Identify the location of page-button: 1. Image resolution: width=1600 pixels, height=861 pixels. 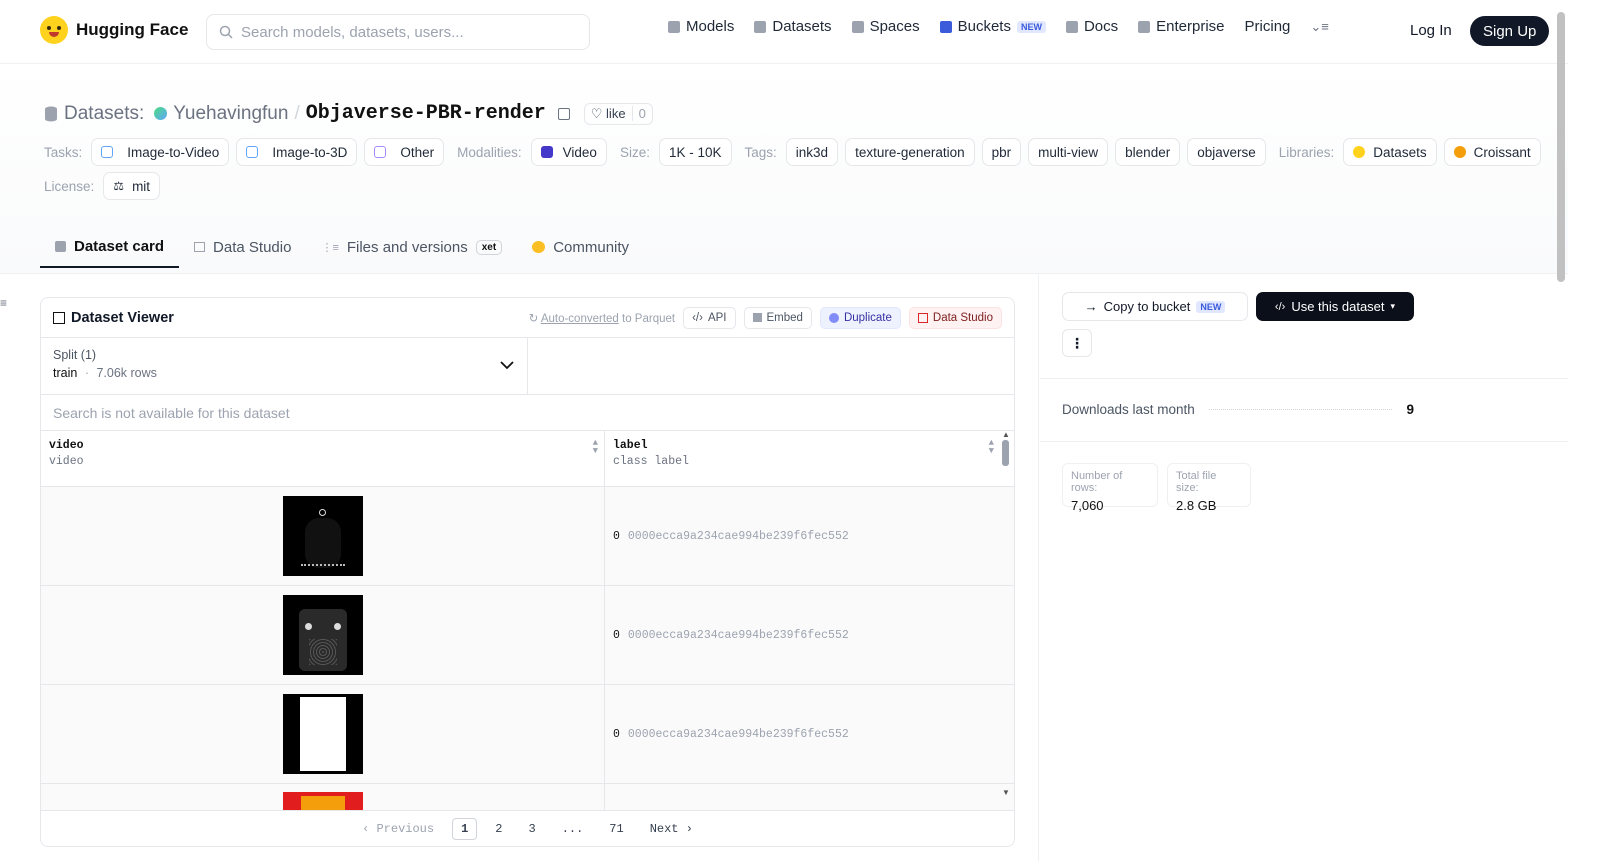
(465, 828).